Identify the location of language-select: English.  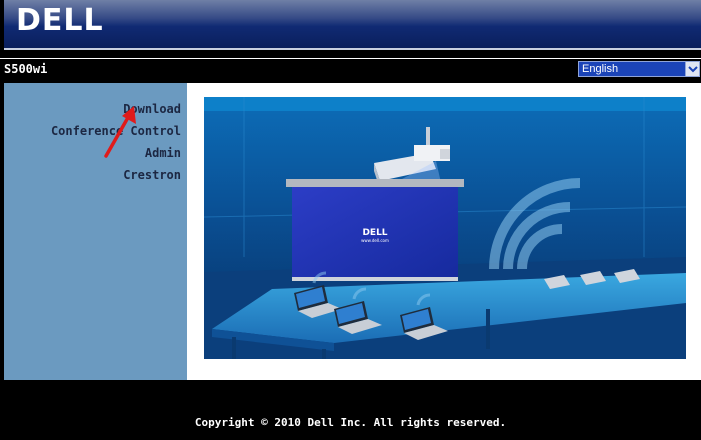
(639, 69).